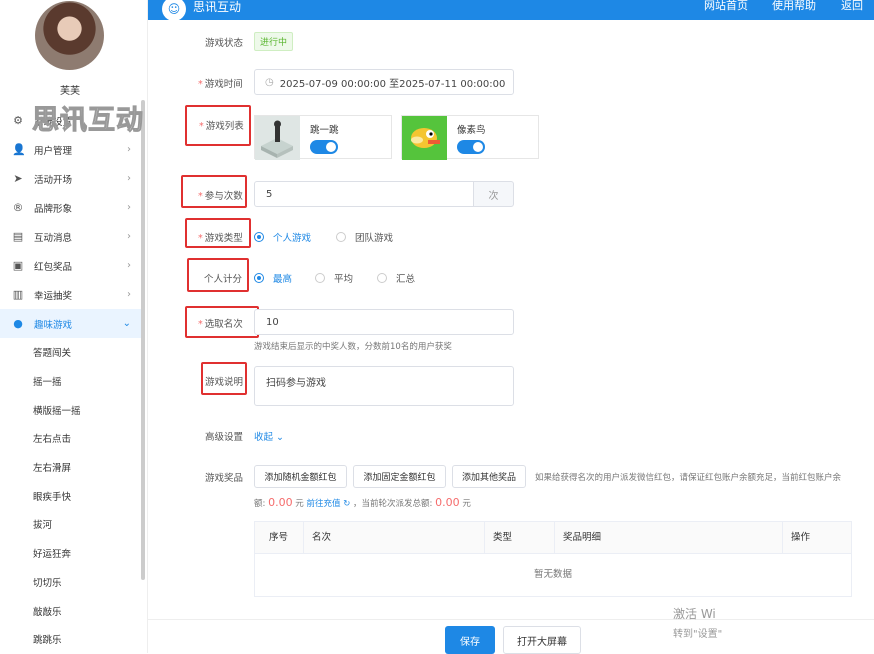 The width and height of the screenshot is (874, 654). I want to click on radio-score-total: 汇总, so click(396, 278).